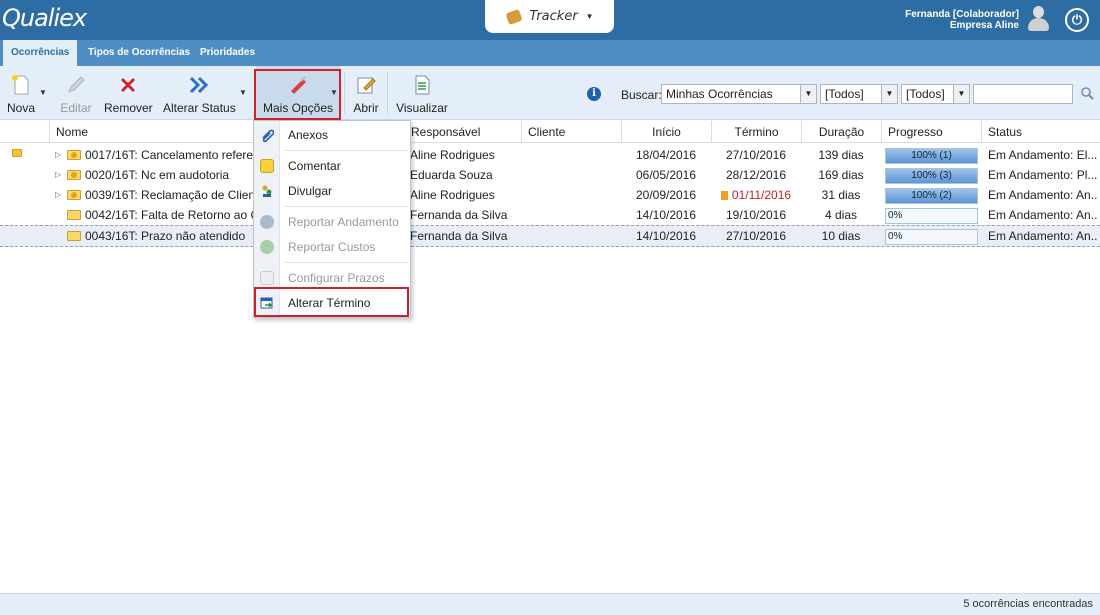  Describe the element at coordinates (332, 222) in the screenshot. I see `menu-item-reportar-andamento: Reportar Andamento` at that location.